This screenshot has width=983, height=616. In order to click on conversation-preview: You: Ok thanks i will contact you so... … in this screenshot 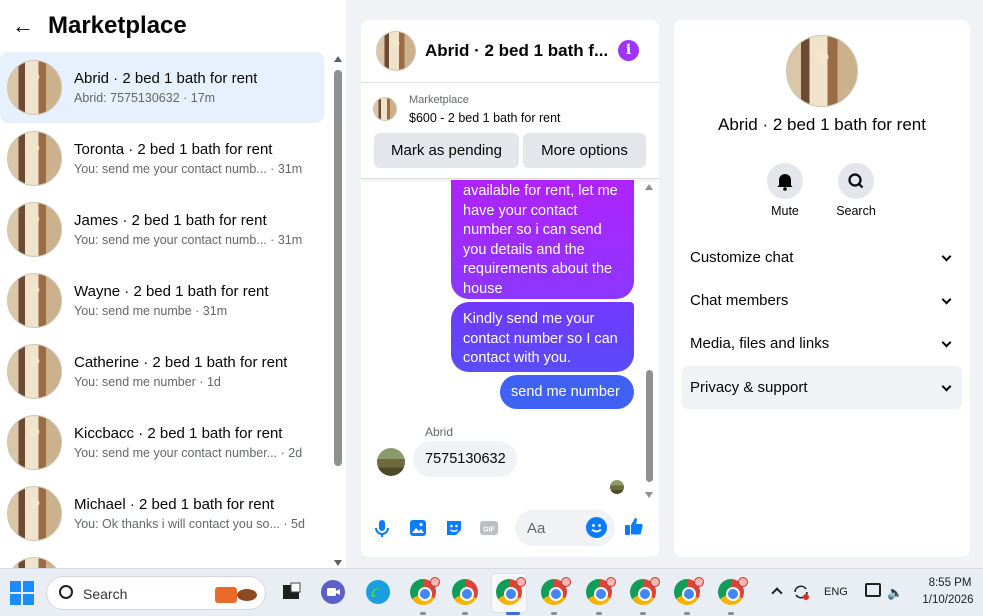, I will do `click(189, 524)`.